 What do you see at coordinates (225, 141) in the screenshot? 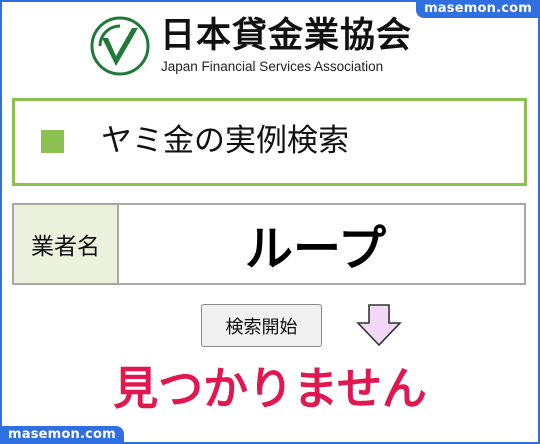
I see `section-title: ヤミ金の実例検索` at bounding box center [225, 141].